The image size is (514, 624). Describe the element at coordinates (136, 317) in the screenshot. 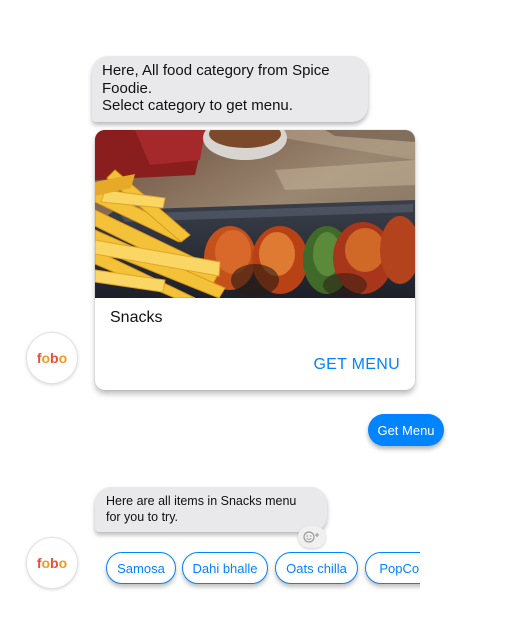

I see `card-title: Snacks` at that location.